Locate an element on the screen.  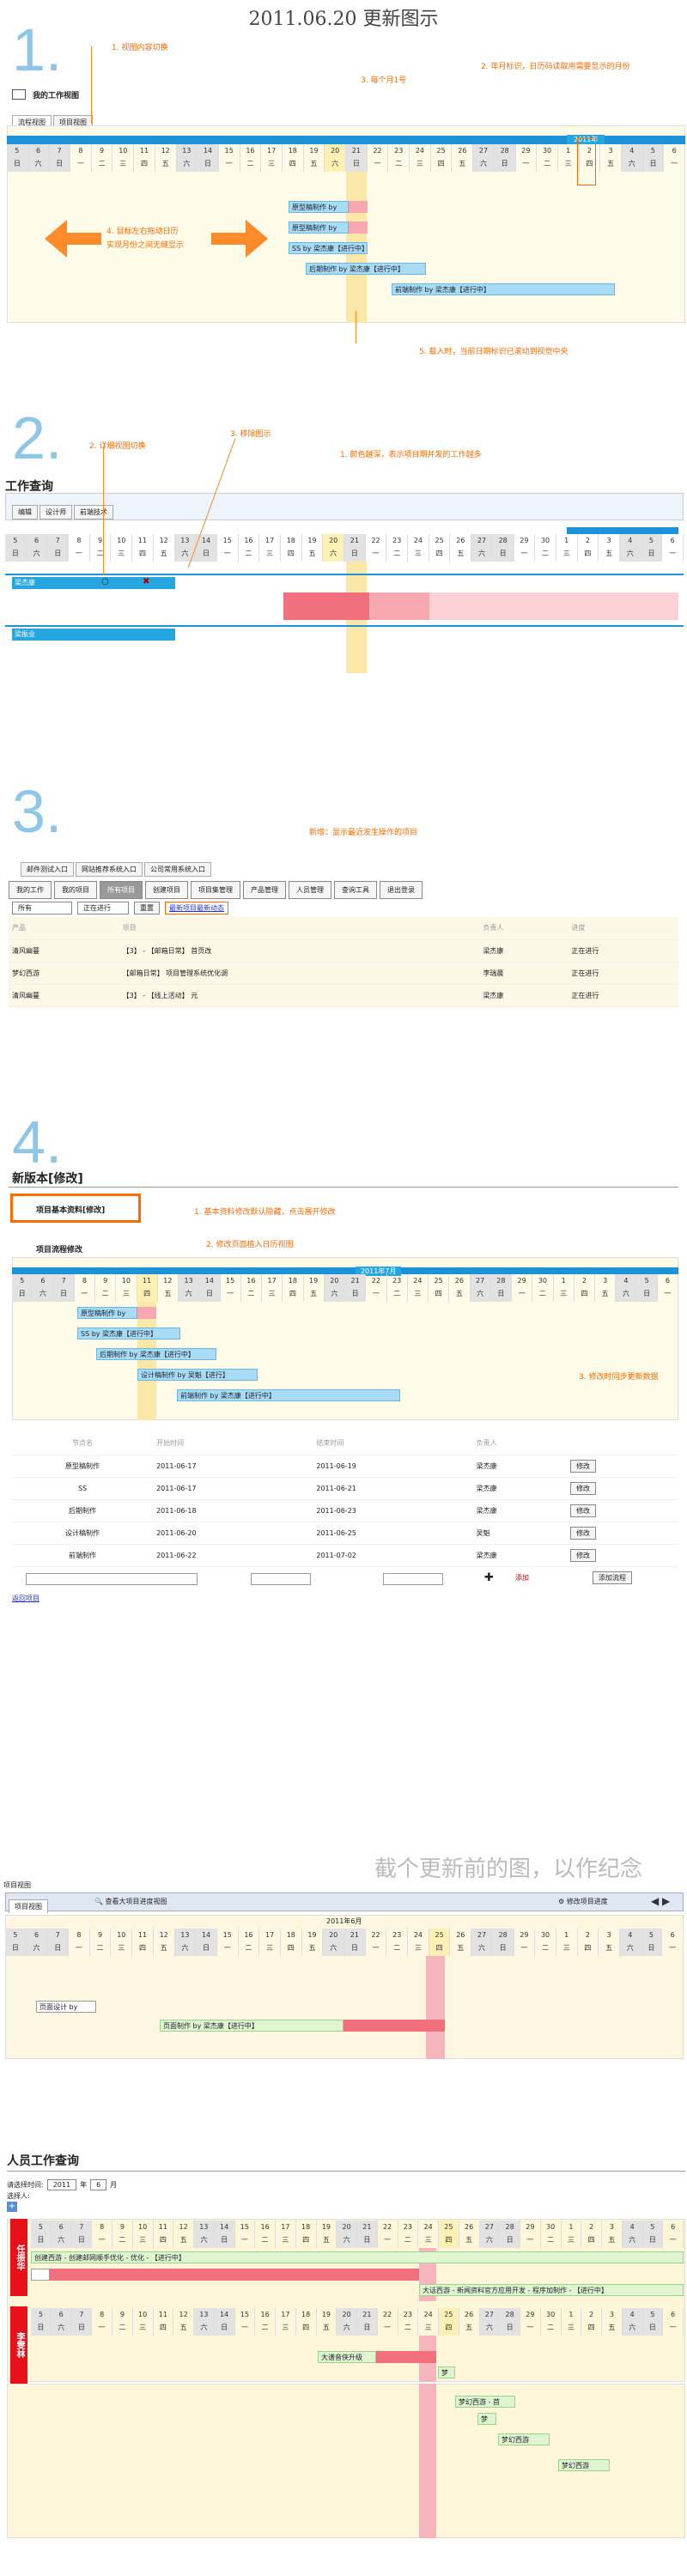
date-cell: 9二 is located at coordinates (101, 1943).